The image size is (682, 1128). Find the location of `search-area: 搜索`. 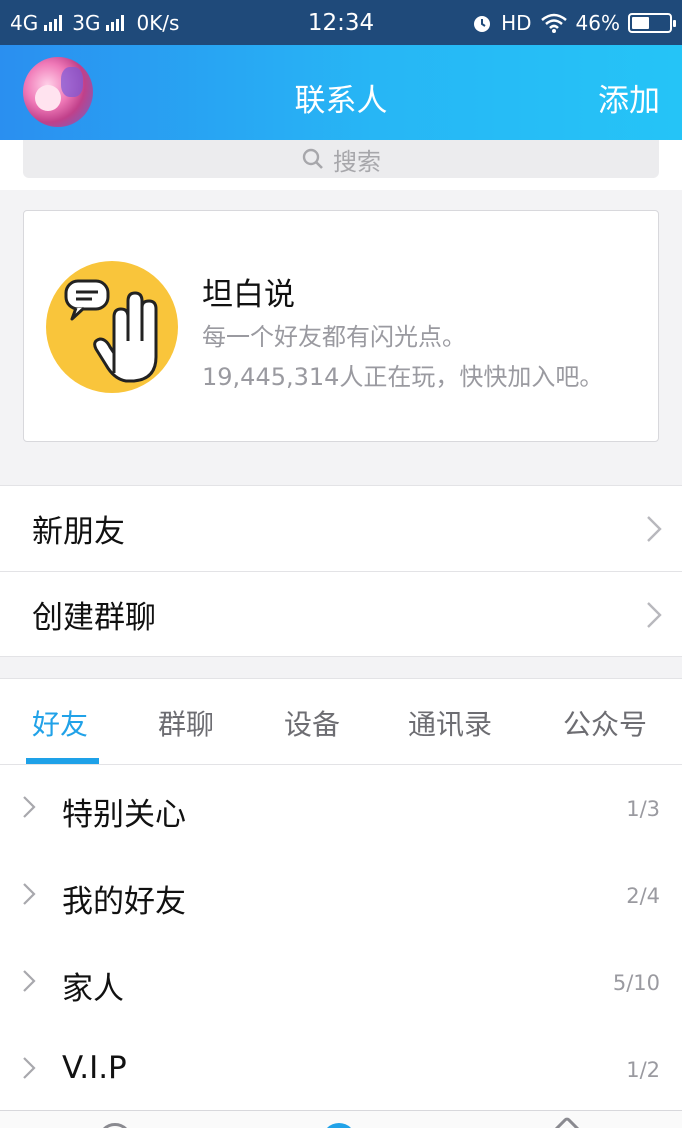

search-area: 搜索 is located at coordinates (341, 165).